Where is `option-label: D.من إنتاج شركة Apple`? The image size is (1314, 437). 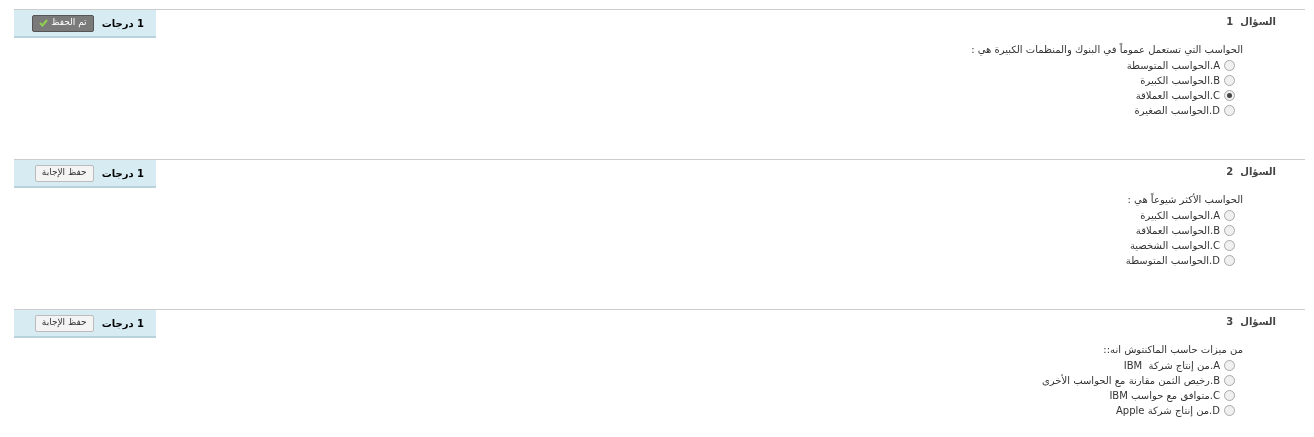
option-label: D.من إنتاج شركة Apple is located at coordinates (1168, 411).